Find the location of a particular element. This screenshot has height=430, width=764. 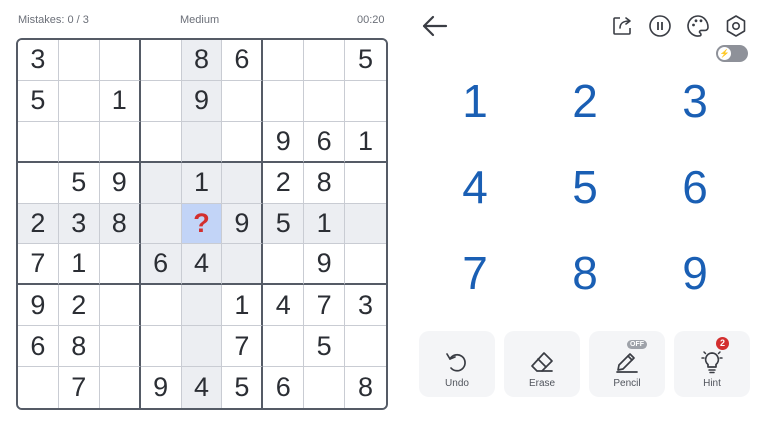

numpad-7-button: 7 is located at coordinates (475, 273).